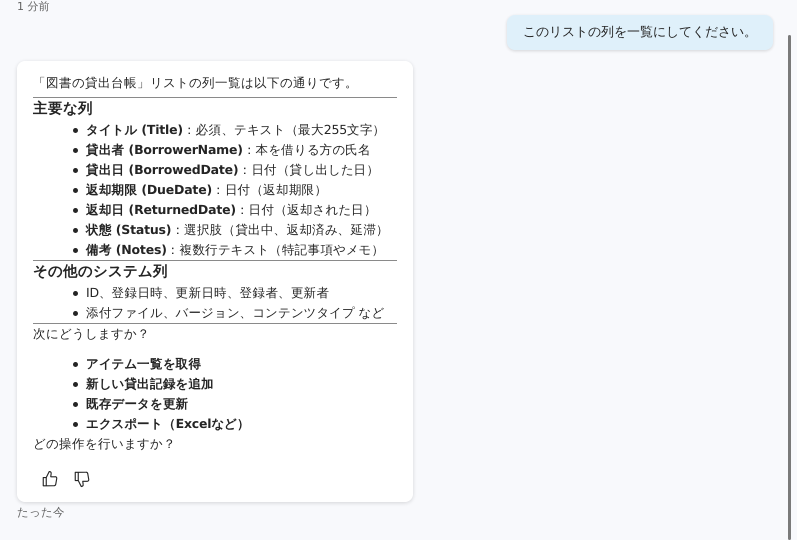  I want to click on list-item: エクスポート（Excelなど）, so click(168, 424).